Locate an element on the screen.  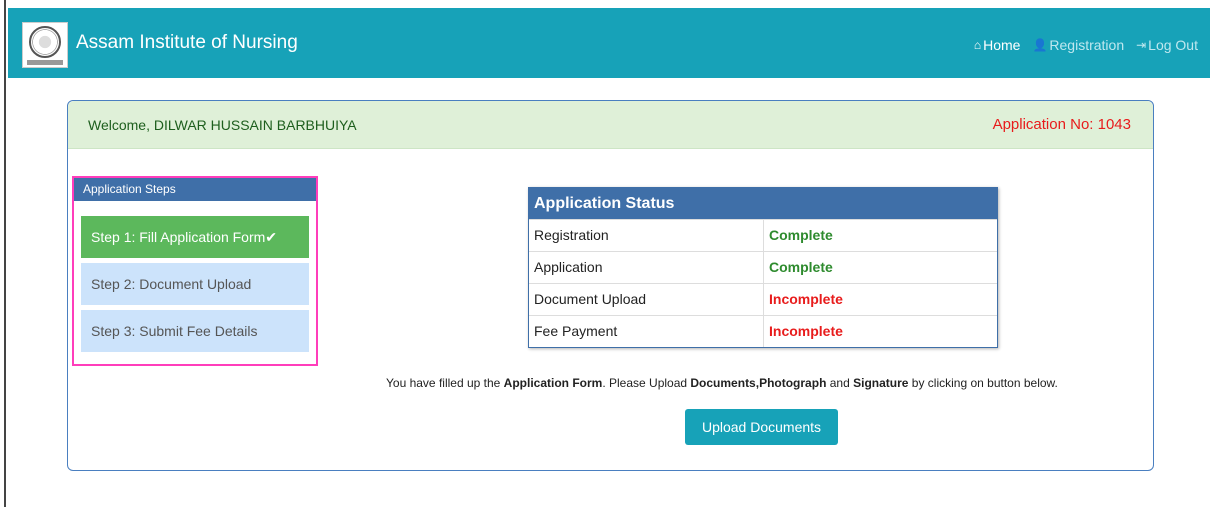
step-document-upload: Step 2: Document Upload is located at coordinates (195, 284).